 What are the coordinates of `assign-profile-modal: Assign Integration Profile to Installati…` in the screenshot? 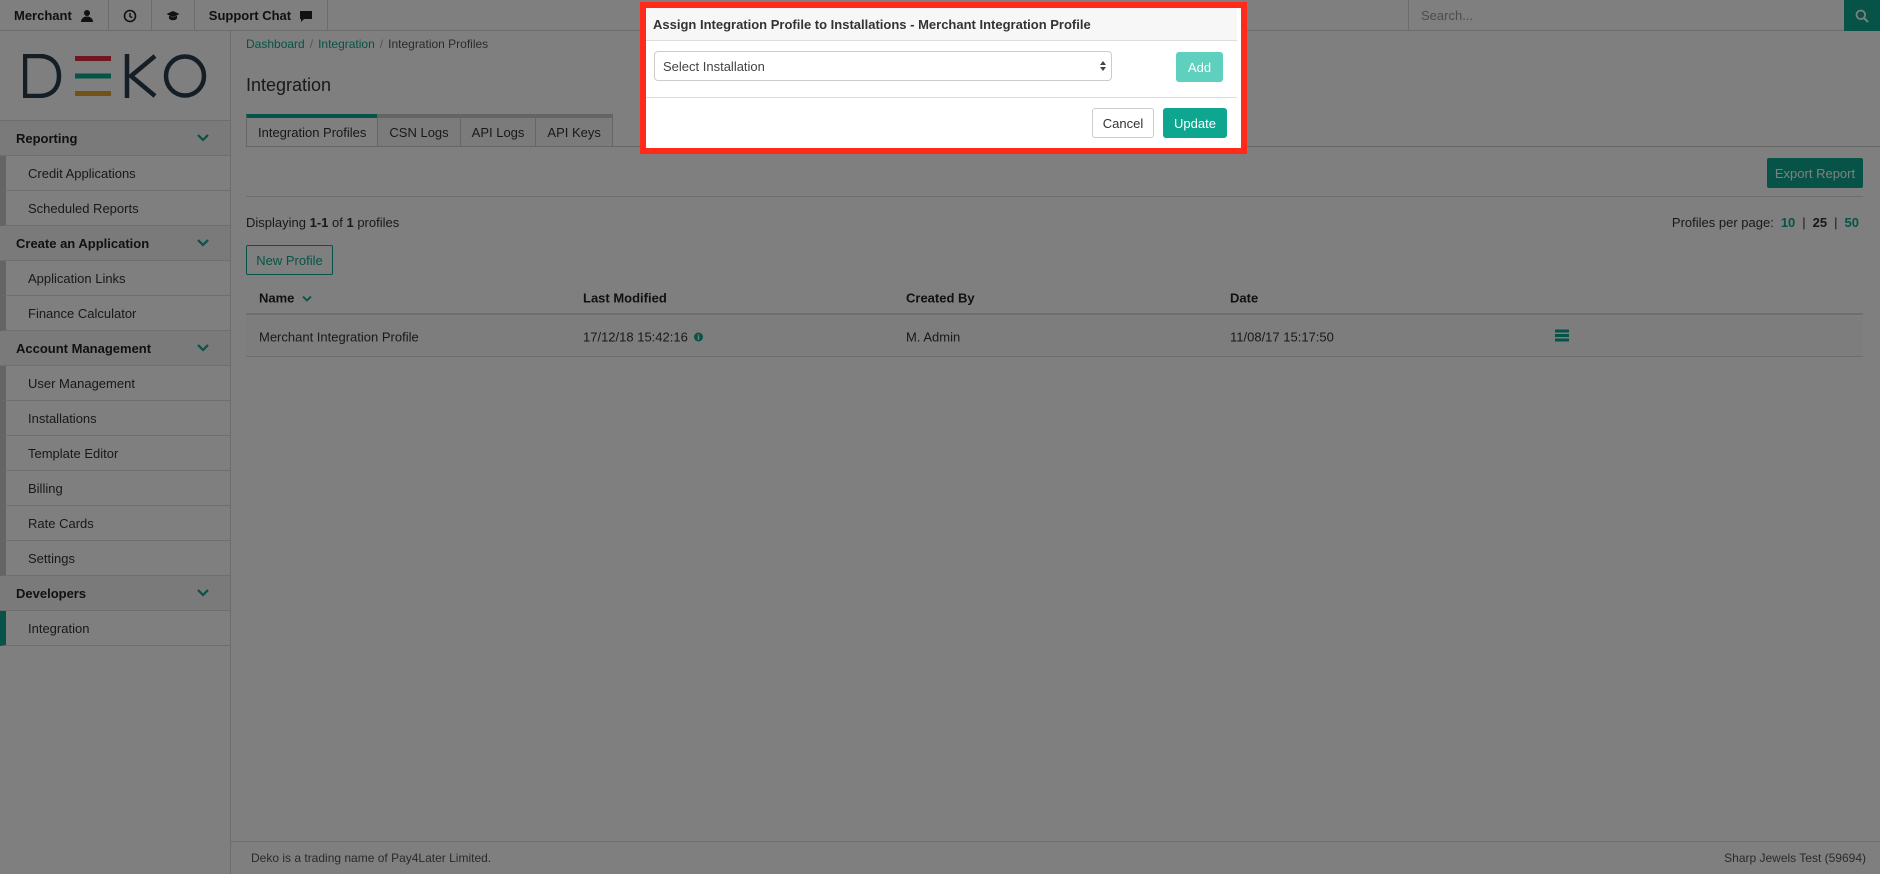 It's located at (943, 78).